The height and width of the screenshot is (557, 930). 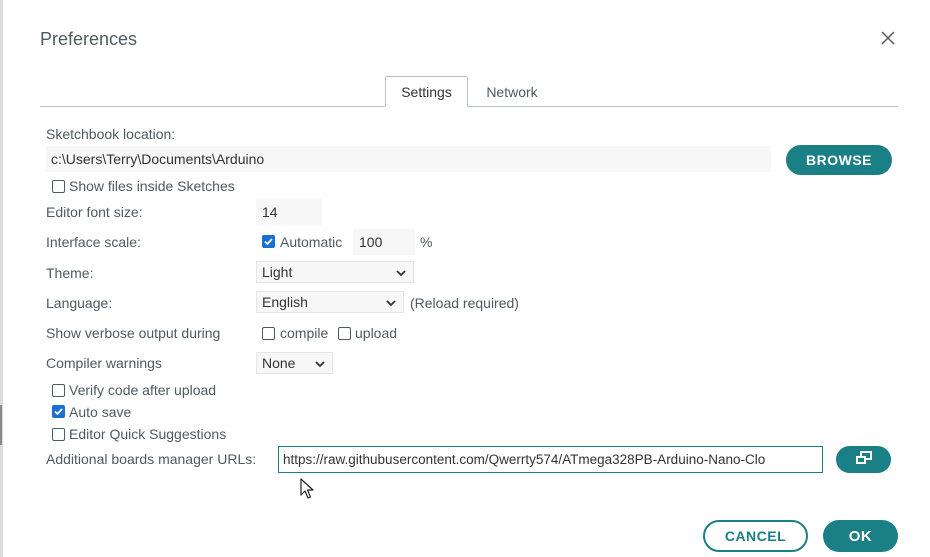 What do you see at coordinates (1, 278) in the screenshot?
I see `window-edge` at bounding box center [1, 278].